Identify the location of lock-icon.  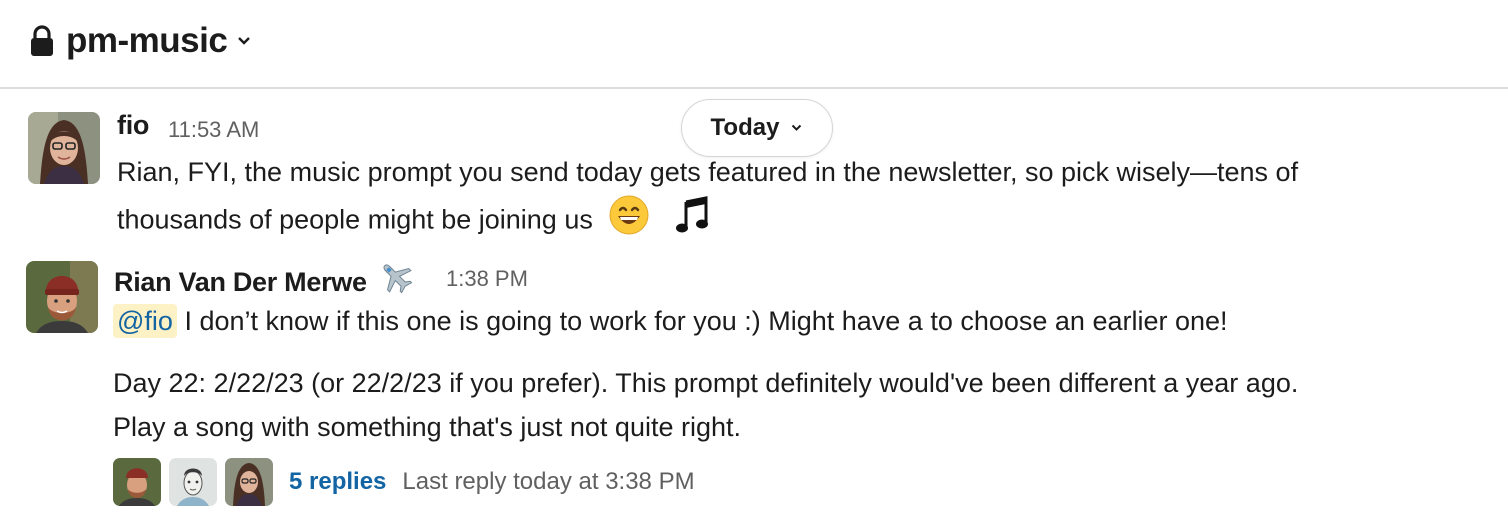
(43, 41).